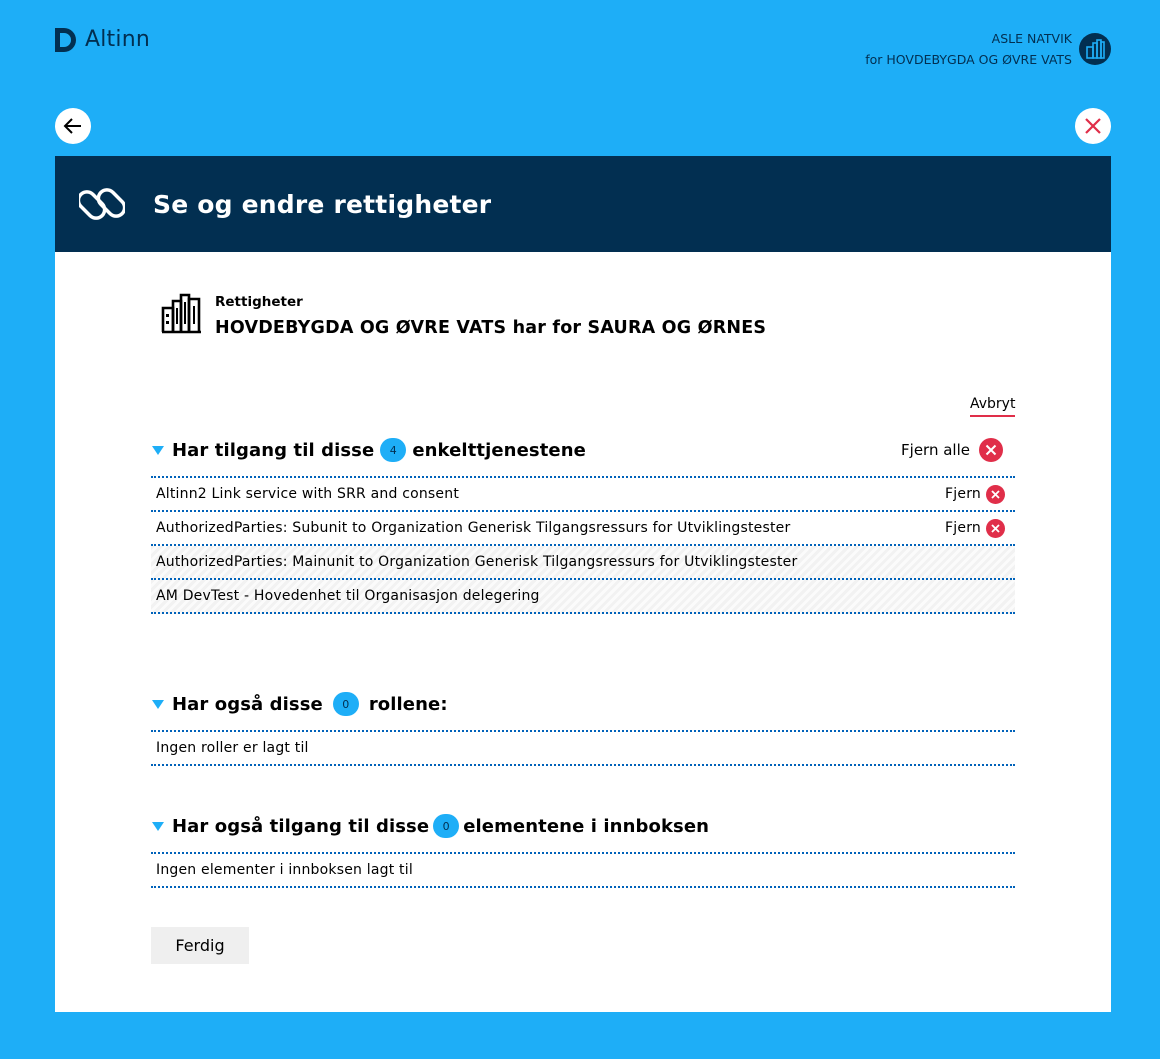 The image size is (1160, 1059). Describe the element at coordinates (259, 302) in the screenshot. I see `reporter-label: Rettigheter` at that location.